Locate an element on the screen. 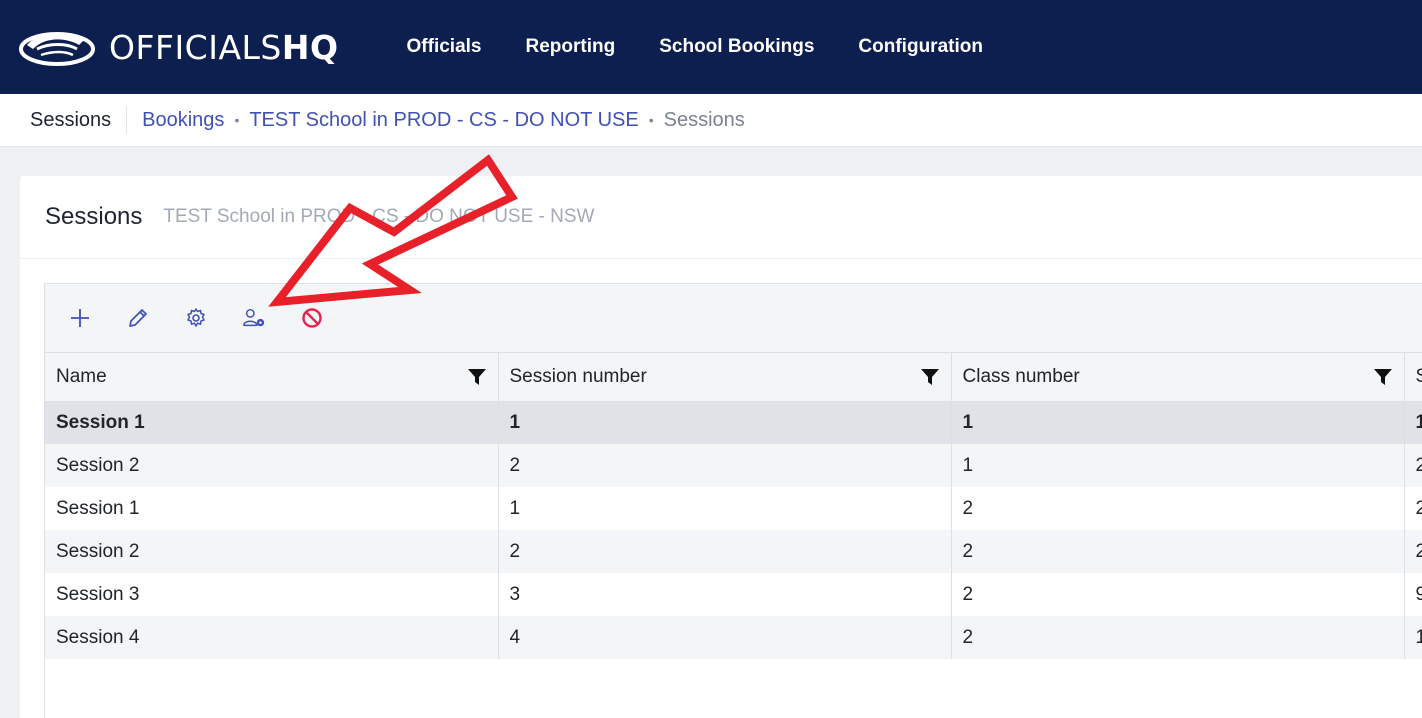 Image resolution: width=1422 pixels, height=718 pixels. whistle-logo-icon is located at coordinates (57, 49).